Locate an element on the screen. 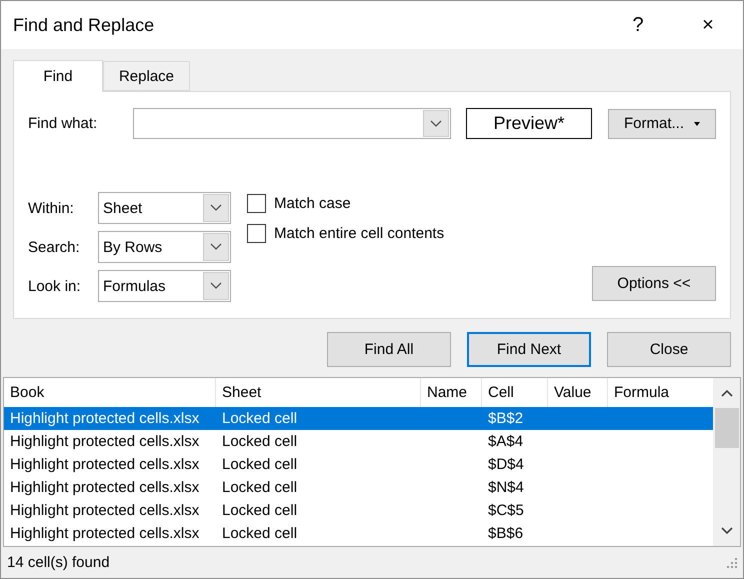 The height and width of the screenshot is (579, 744). action-button: Find All is located at coordinates (389, 349).